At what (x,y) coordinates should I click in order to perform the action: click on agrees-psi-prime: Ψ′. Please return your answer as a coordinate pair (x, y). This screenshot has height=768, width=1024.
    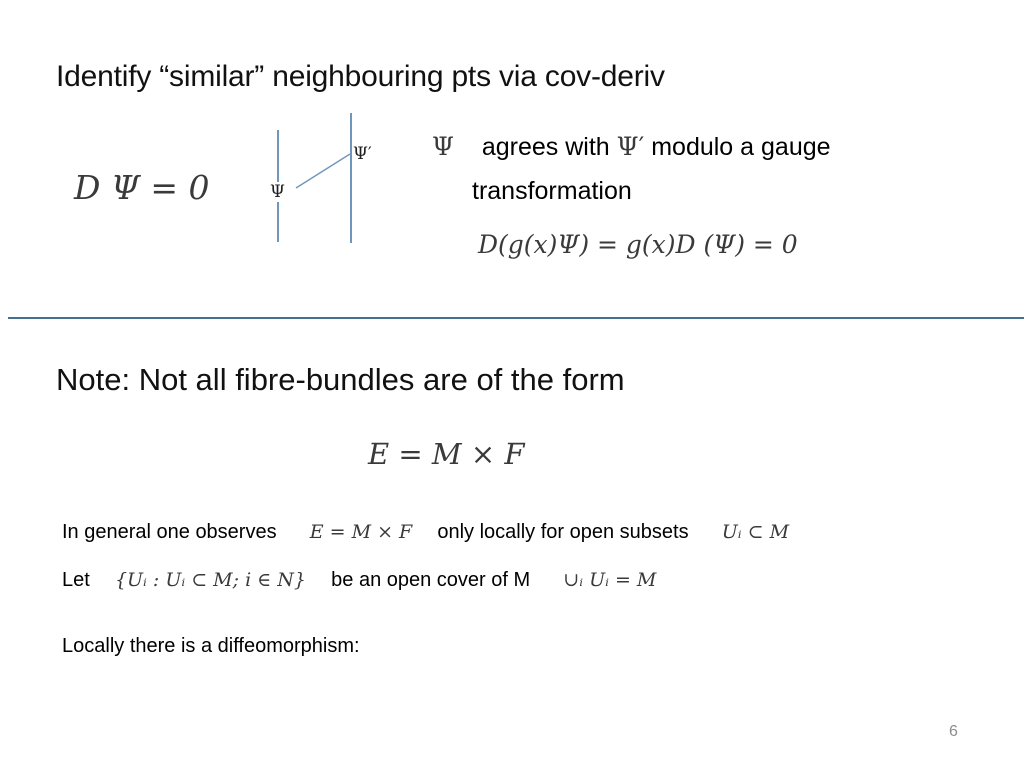
    Looking at the image, I should click on (630, 146).